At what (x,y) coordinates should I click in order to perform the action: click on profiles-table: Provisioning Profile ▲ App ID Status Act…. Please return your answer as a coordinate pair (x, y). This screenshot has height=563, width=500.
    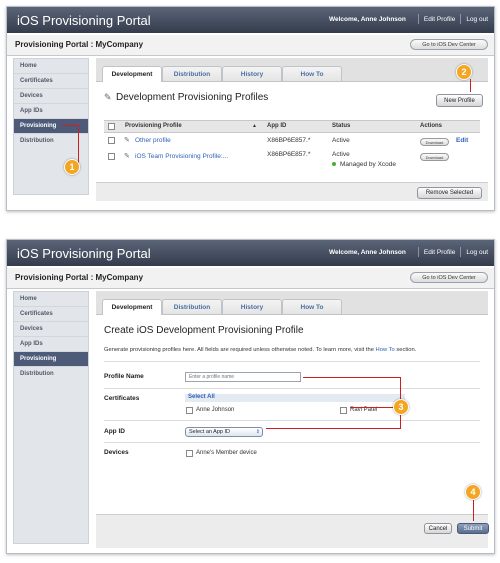
    Looking at the image, I should click on (292, 146).